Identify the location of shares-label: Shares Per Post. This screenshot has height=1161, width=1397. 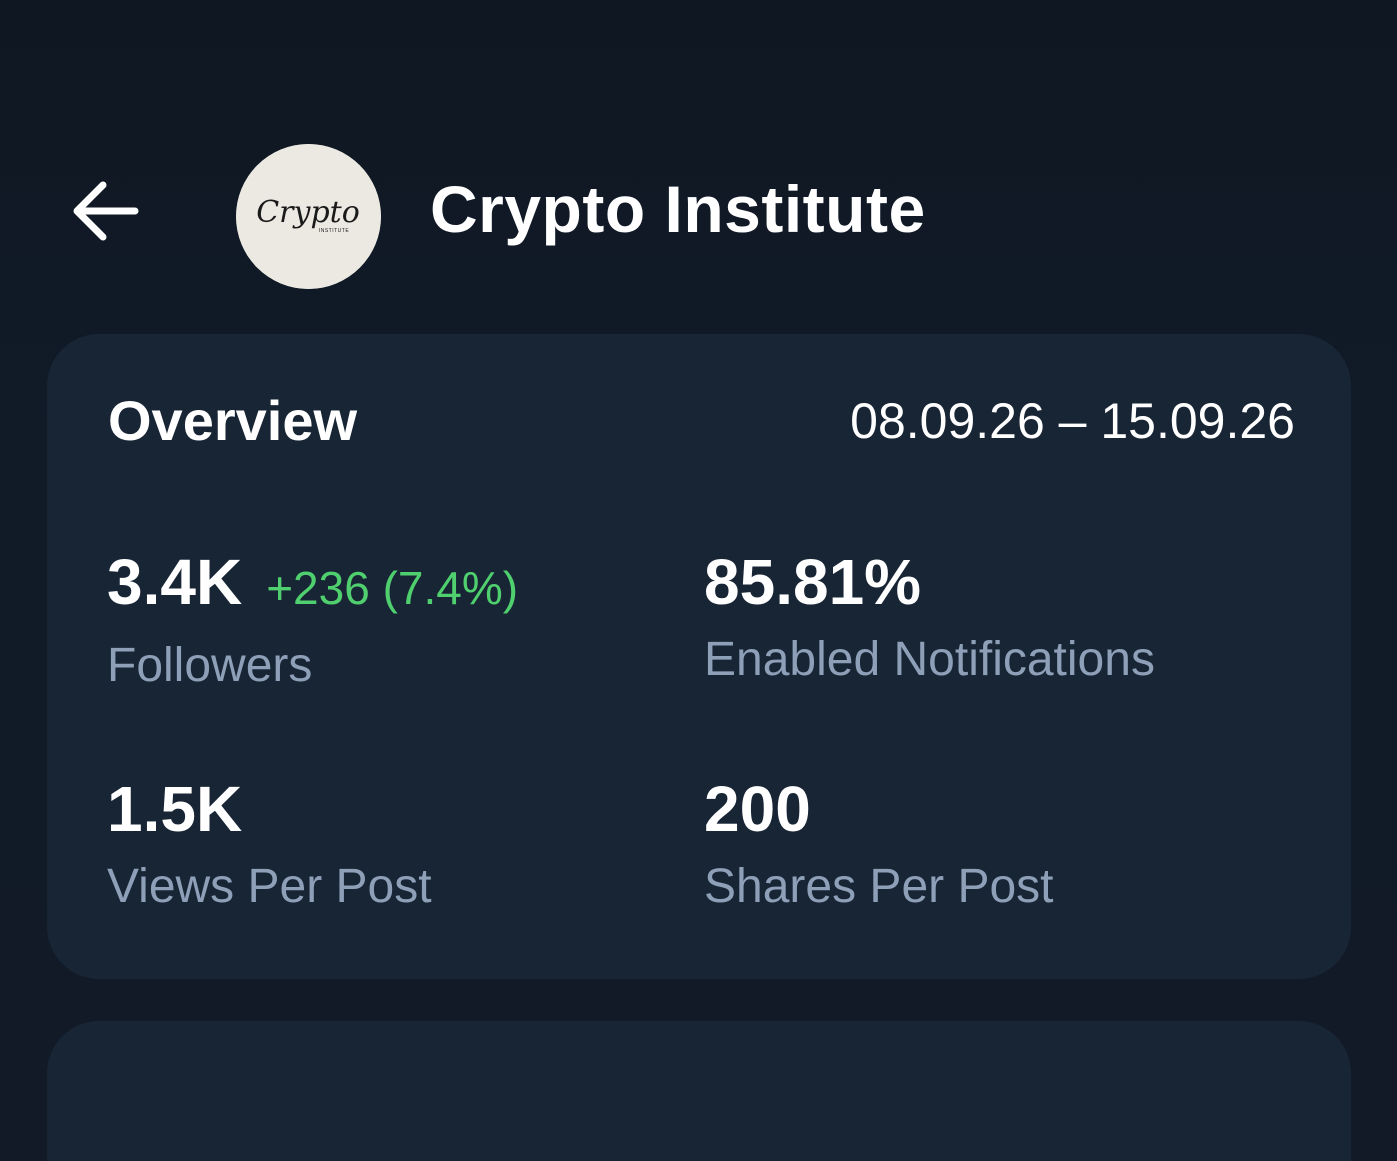
(879, 886).